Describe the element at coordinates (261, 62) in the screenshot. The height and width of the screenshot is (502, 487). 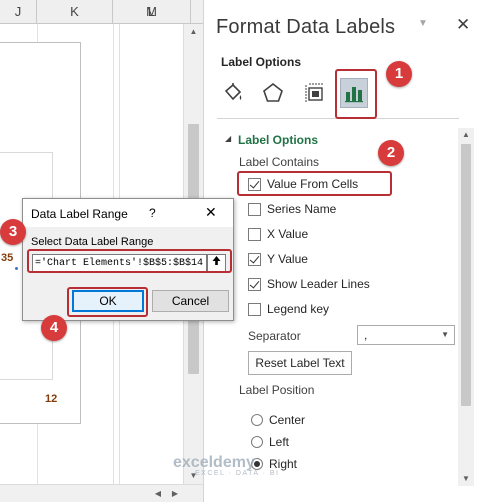
I see `pane-subtitle: Label Options` at that location.